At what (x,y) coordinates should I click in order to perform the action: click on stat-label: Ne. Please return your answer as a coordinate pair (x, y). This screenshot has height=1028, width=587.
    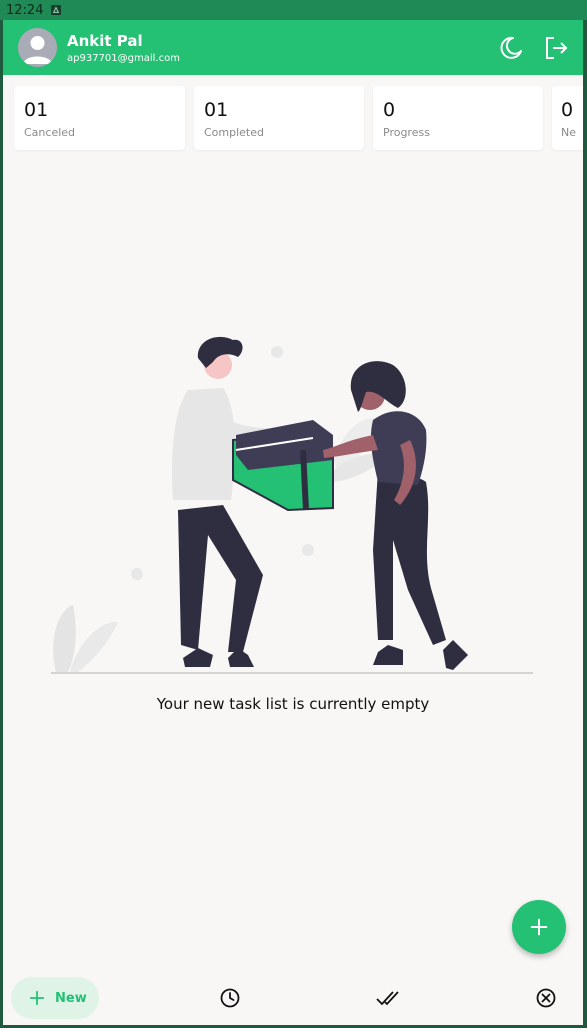
    Looking at the image, I should click on (568, 132).